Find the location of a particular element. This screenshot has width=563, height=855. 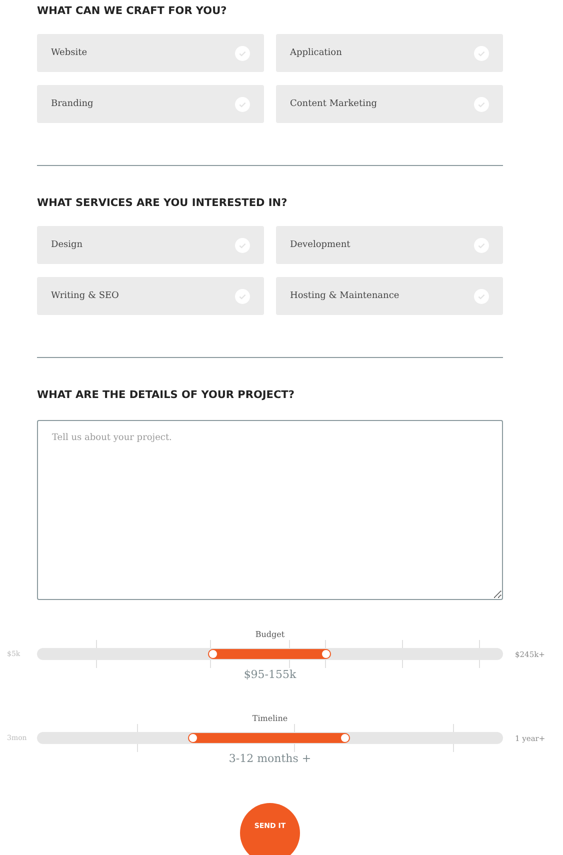

section-heading: WHAT CAN WE CRAFT FOR YOU? is located at coordinates (132, 11).